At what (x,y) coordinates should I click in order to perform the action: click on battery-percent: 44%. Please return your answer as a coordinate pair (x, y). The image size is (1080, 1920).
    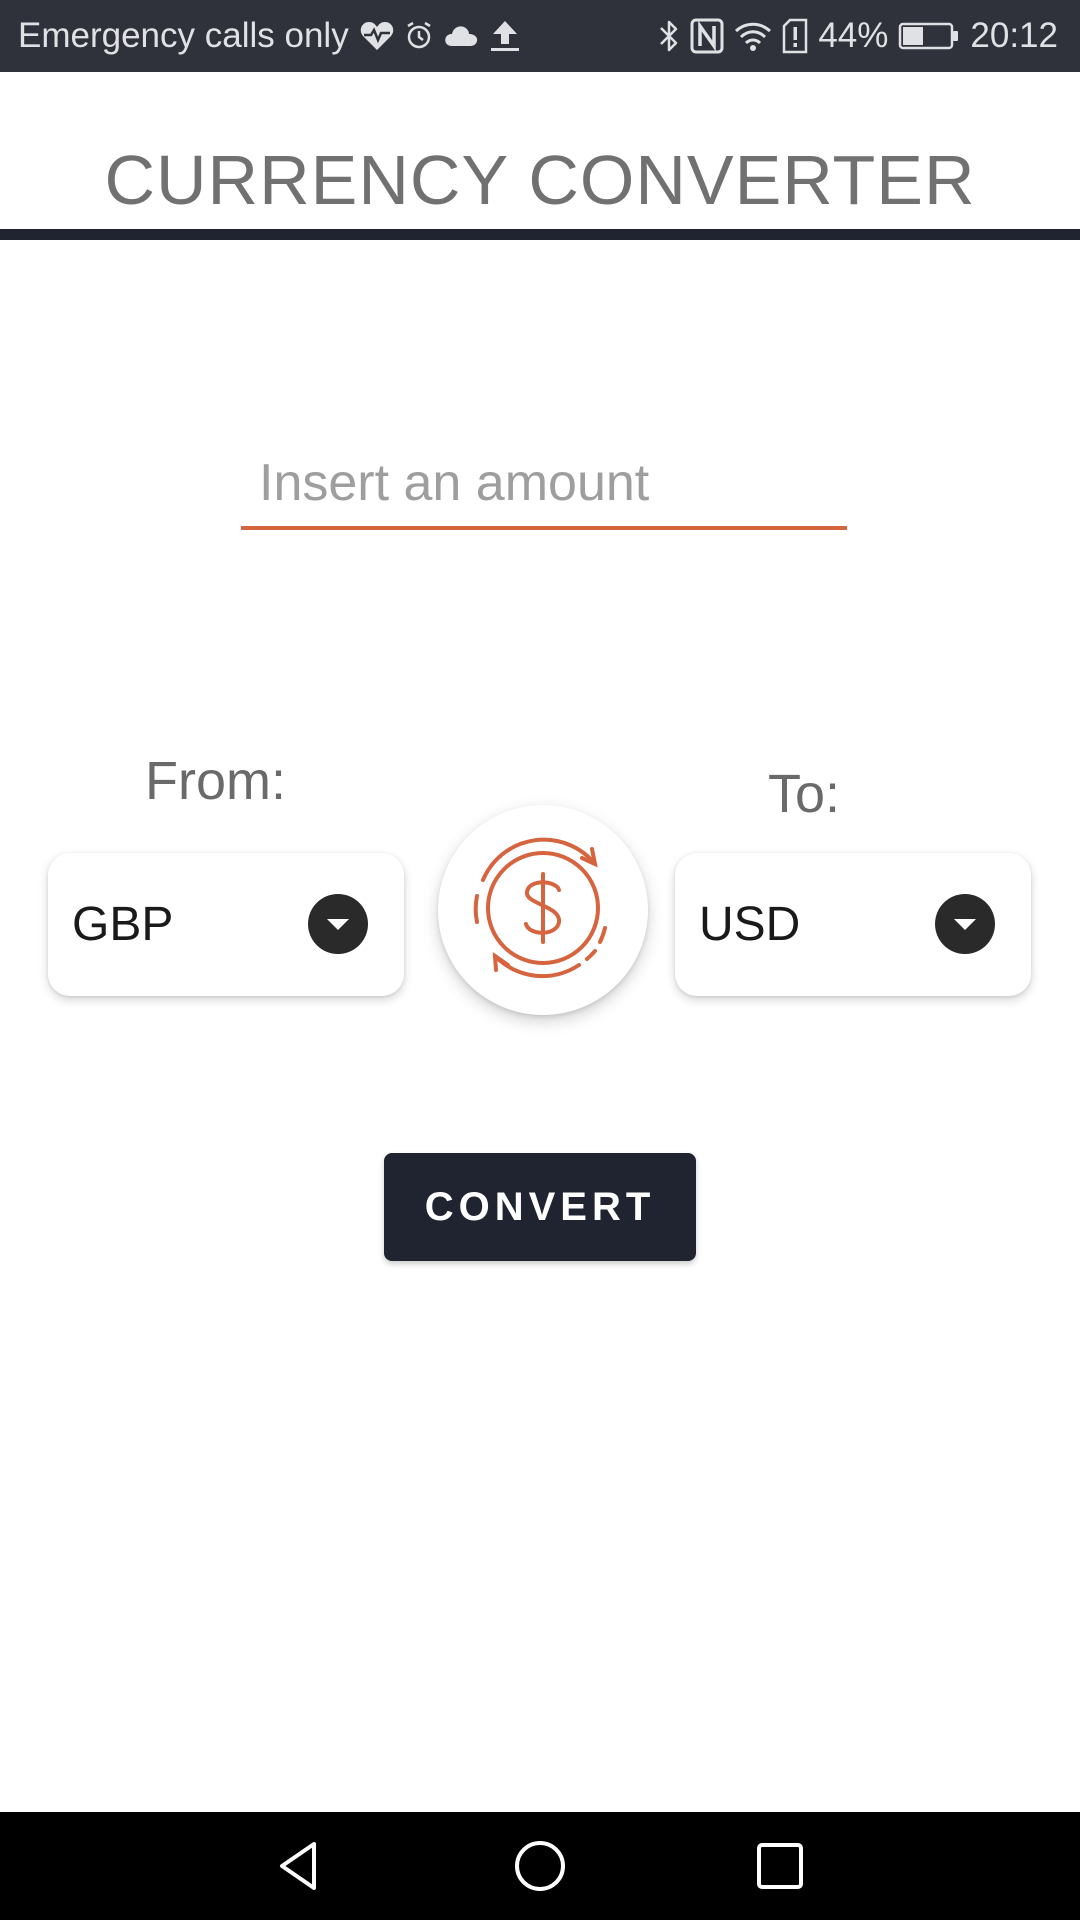
    Looking at the image, I should click on (853, 35).